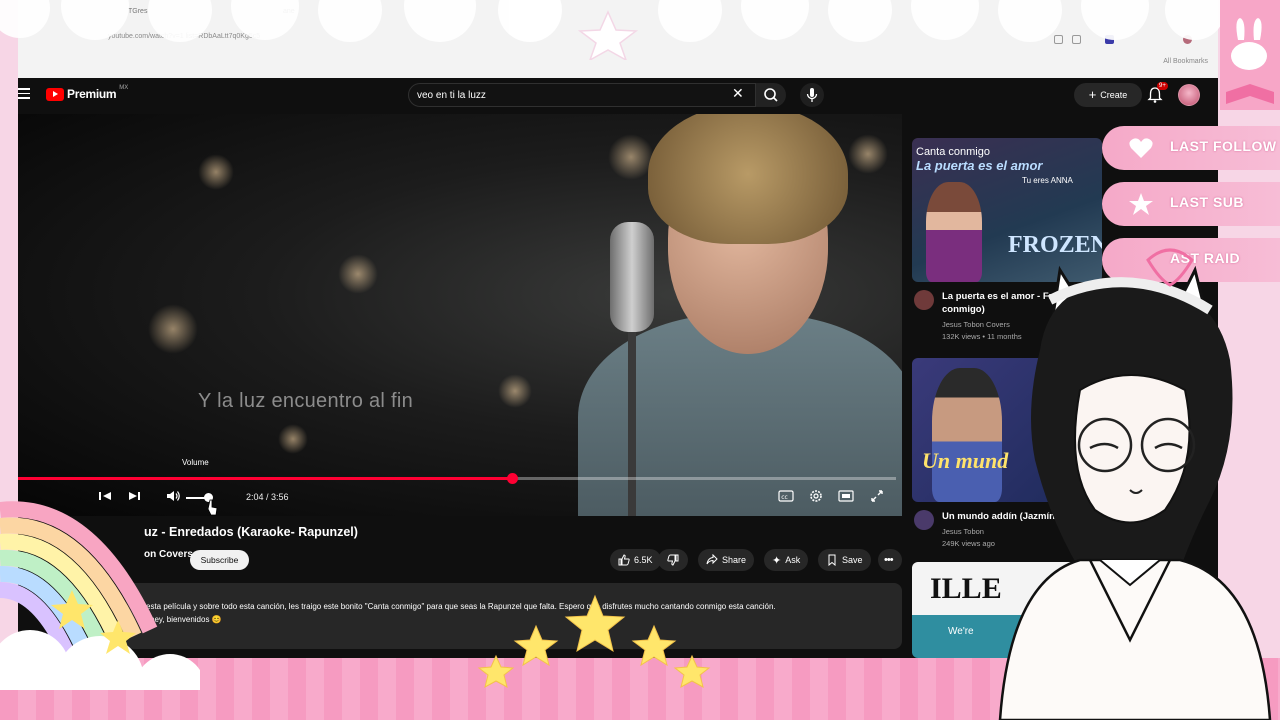 The width and height of the screenshot is (1280, 720). Describe the element at coordinates (979, 165) in the screenshot. I see `thumbnail-text: La puerta es el amor` at that location.